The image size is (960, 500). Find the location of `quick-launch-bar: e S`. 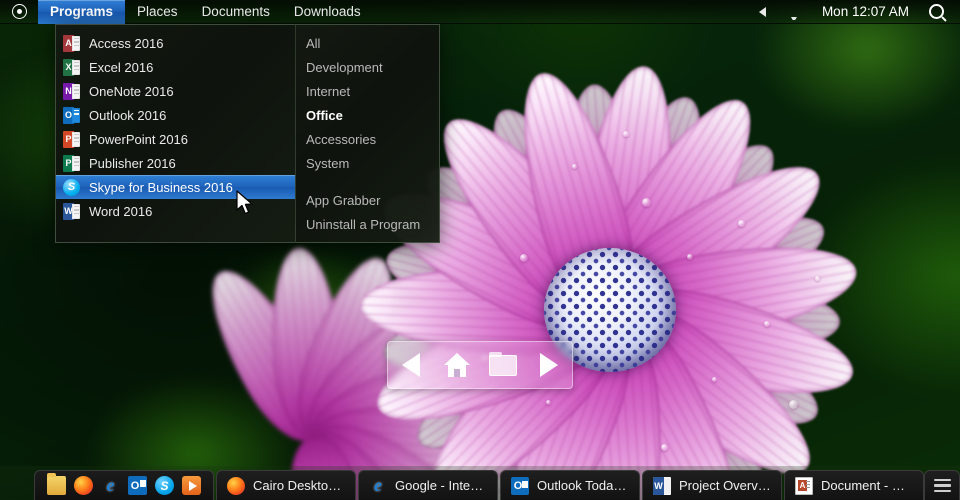

quick-launch-bar: e S is located at coordinates (124, 485).